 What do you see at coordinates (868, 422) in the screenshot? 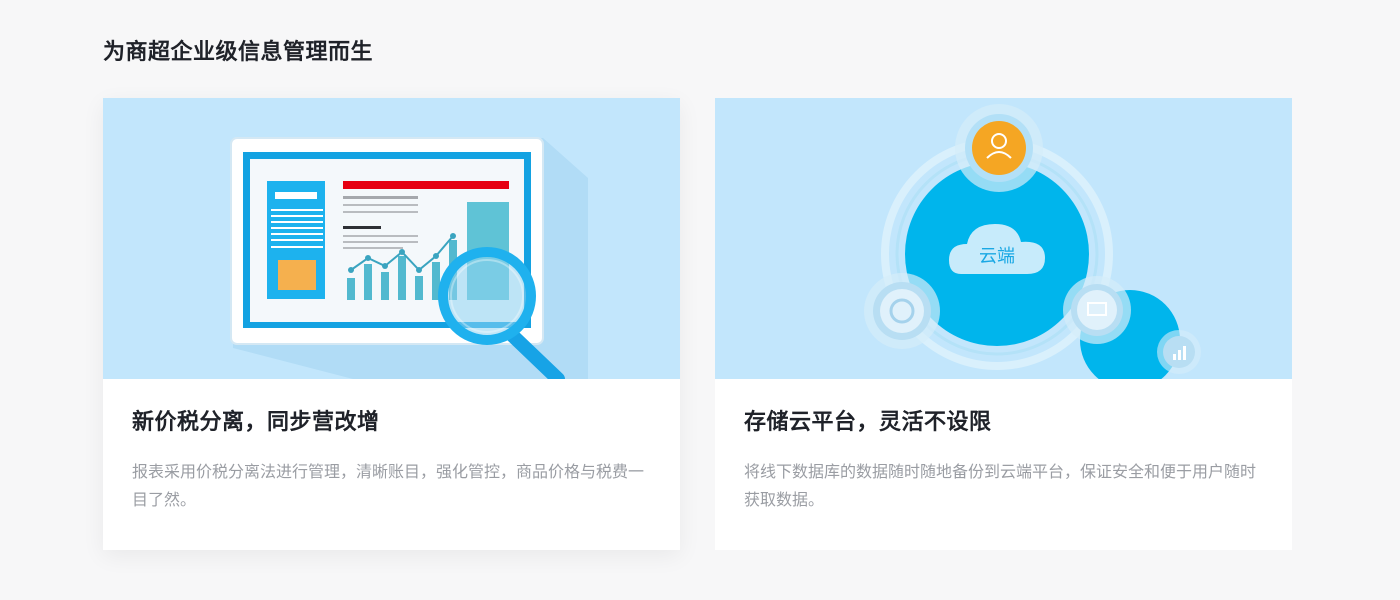
I see `card-title: 存储云平台，灵活不设限` at bounding box center [868, 422].